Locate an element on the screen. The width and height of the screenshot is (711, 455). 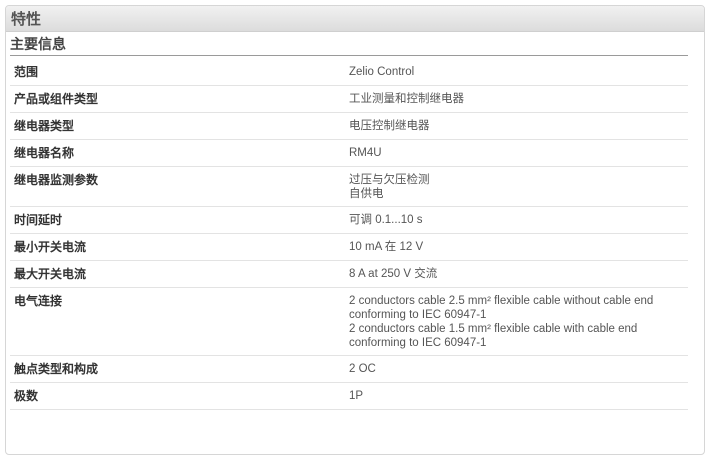
section-title-main-info: 主要信息 is located at coordinates (38, 45).